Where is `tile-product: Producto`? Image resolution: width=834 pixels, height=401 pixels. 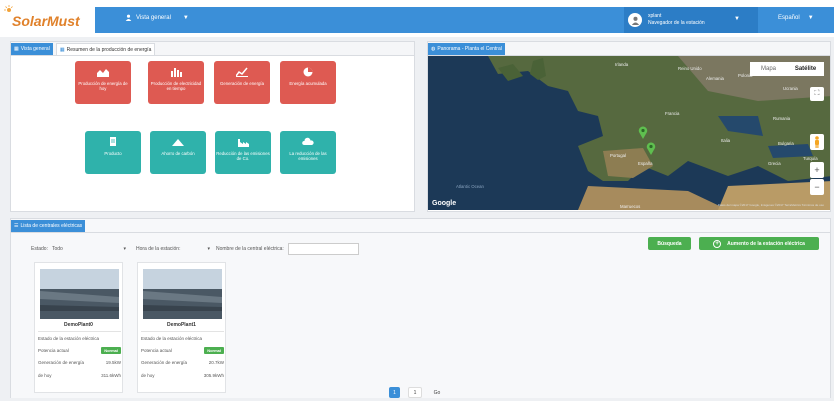
tile-product: Producto is located at coordinates (113, 152).